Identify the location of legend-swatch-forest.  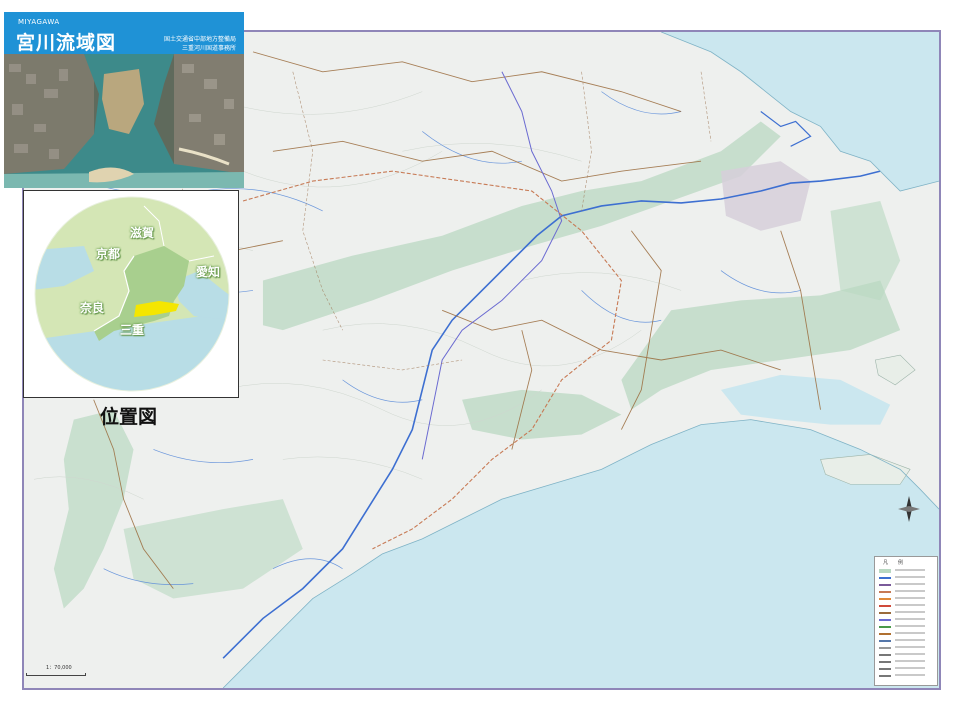
(885, 571).